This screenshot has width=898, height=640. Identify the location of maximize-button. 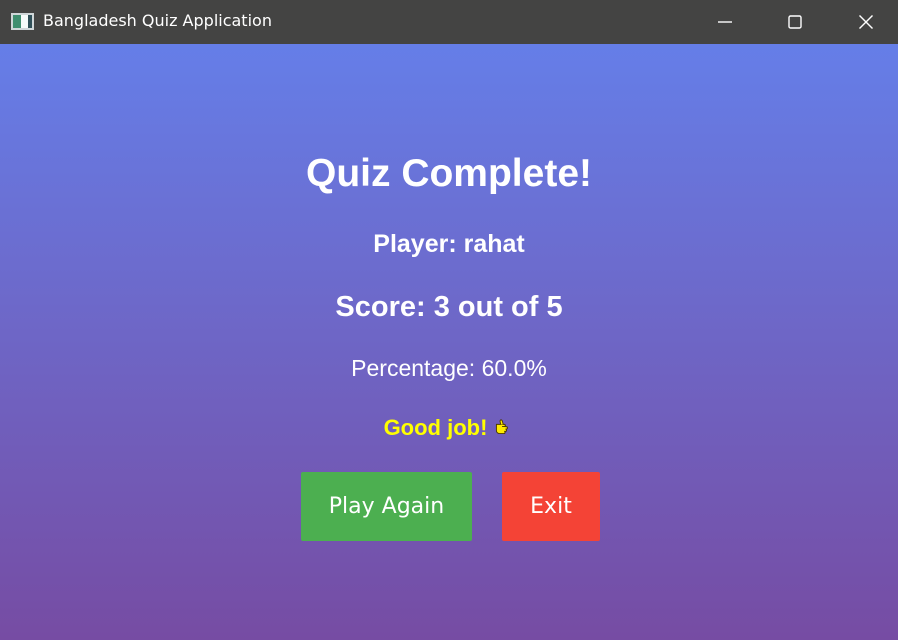
(795, 22).